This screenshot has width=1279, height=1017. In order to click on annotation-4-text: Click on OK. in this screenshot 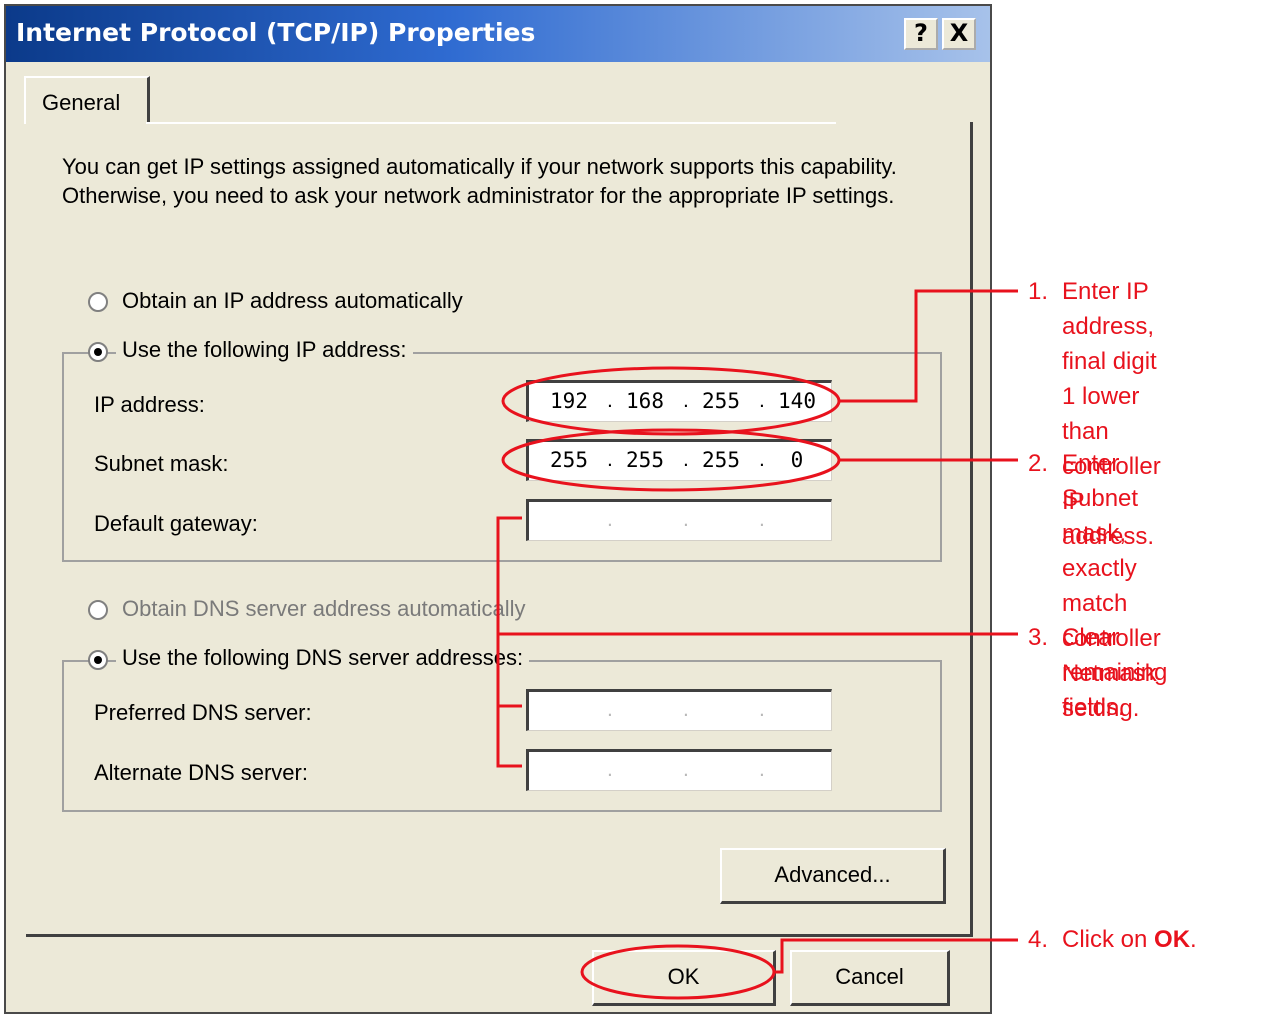, I will do `click(1129, 939)`.